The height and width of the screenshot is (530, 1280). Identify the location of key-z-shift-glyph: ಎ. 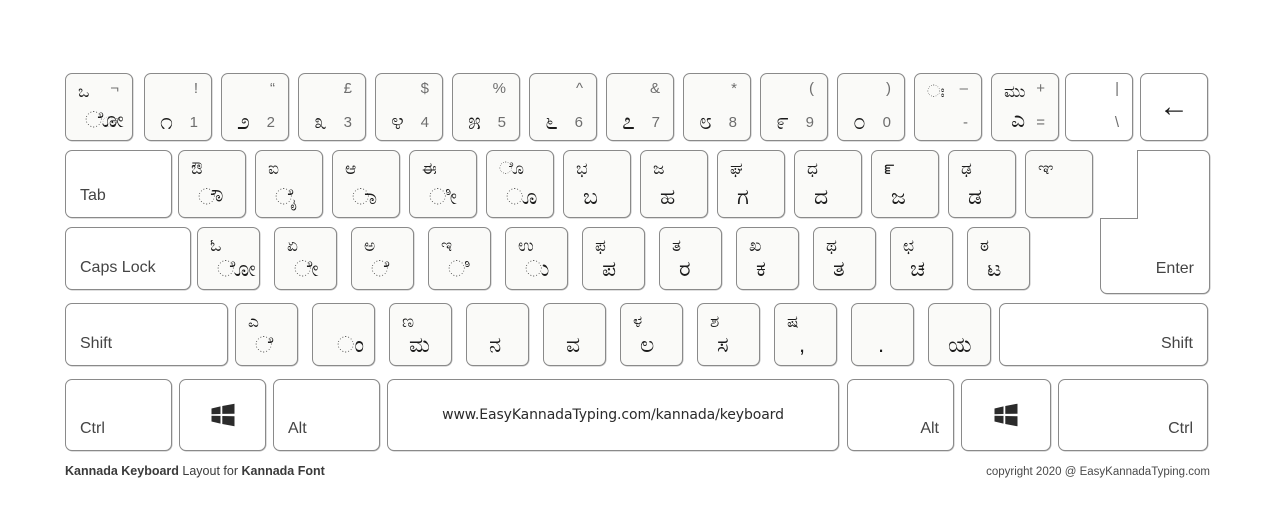
(253, 321).